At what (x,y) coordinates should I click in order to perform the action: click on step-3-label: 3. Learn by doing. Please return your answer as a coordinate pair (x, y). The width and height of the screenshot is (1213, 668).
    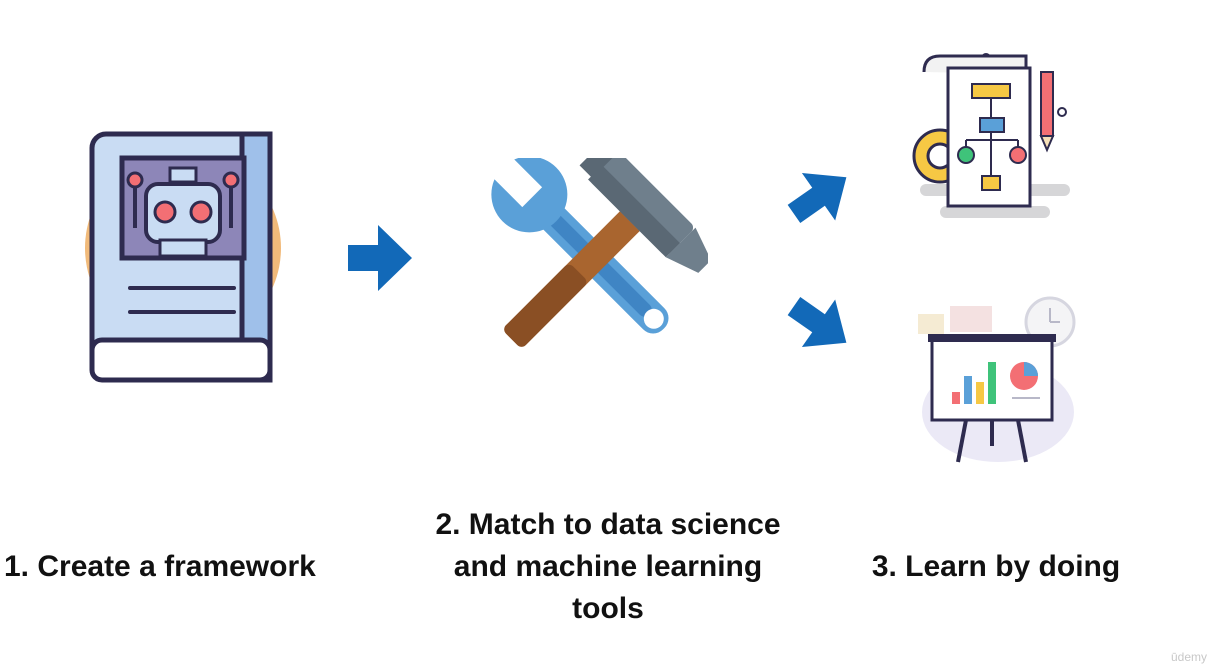
    Looking at the image, I should click on (996, 566).